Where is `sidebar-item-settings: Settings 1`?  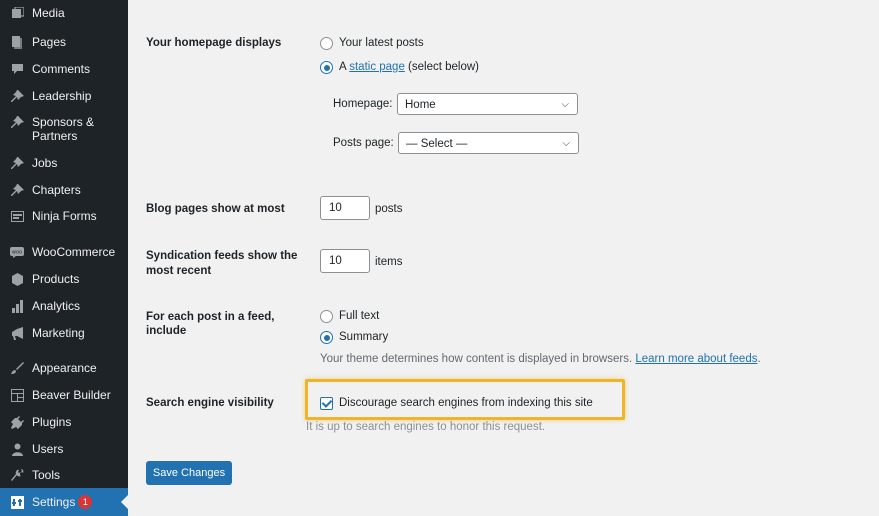
sidebar-item-settings: Settings 1 is located at coordinates (64, 502).